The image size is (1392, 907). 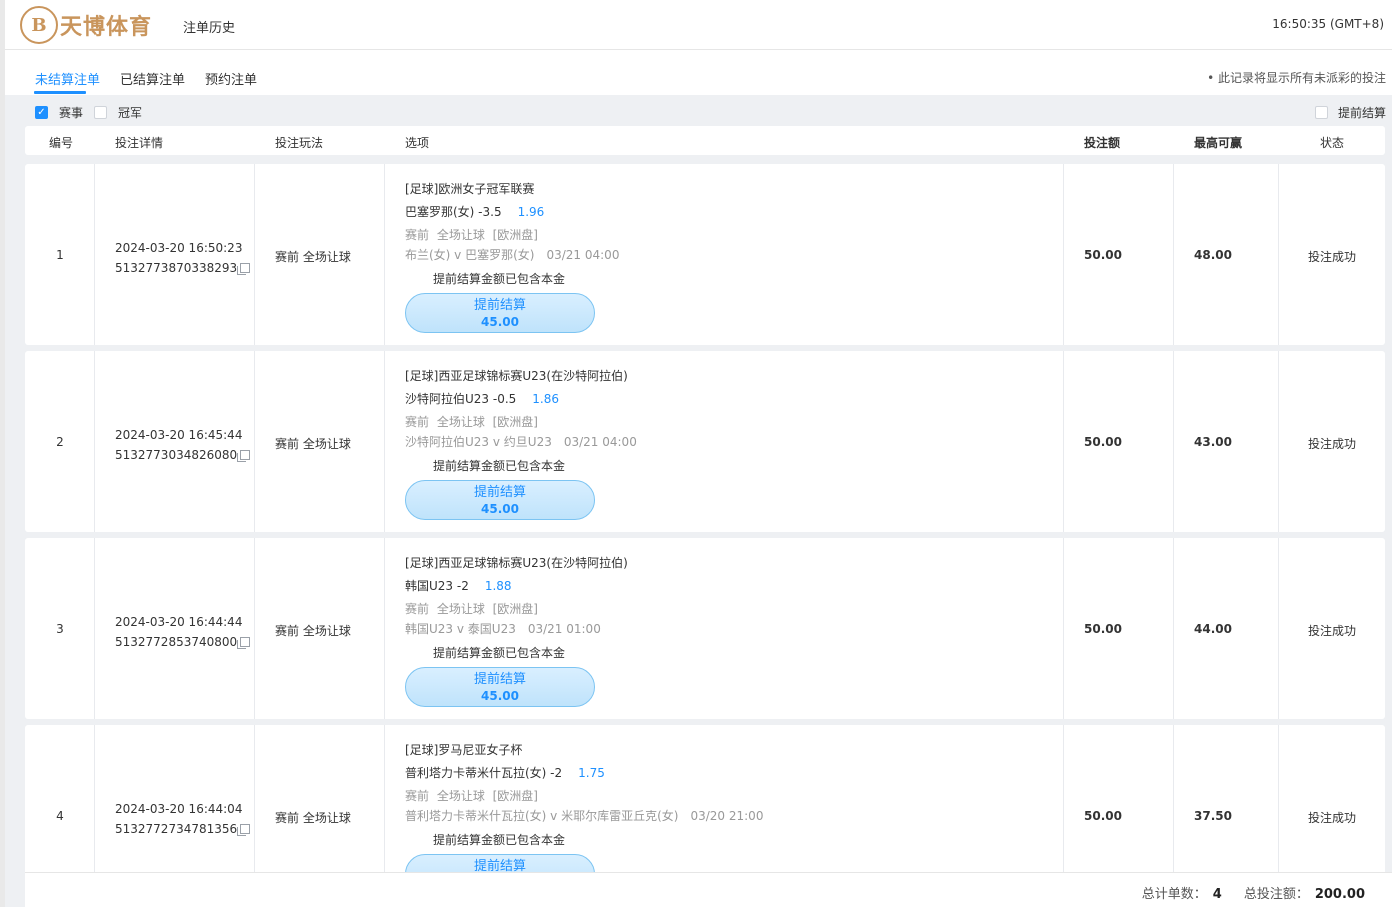 I want to click on cashout-filter-label: 提前结算, so click(x=1362, y=112).